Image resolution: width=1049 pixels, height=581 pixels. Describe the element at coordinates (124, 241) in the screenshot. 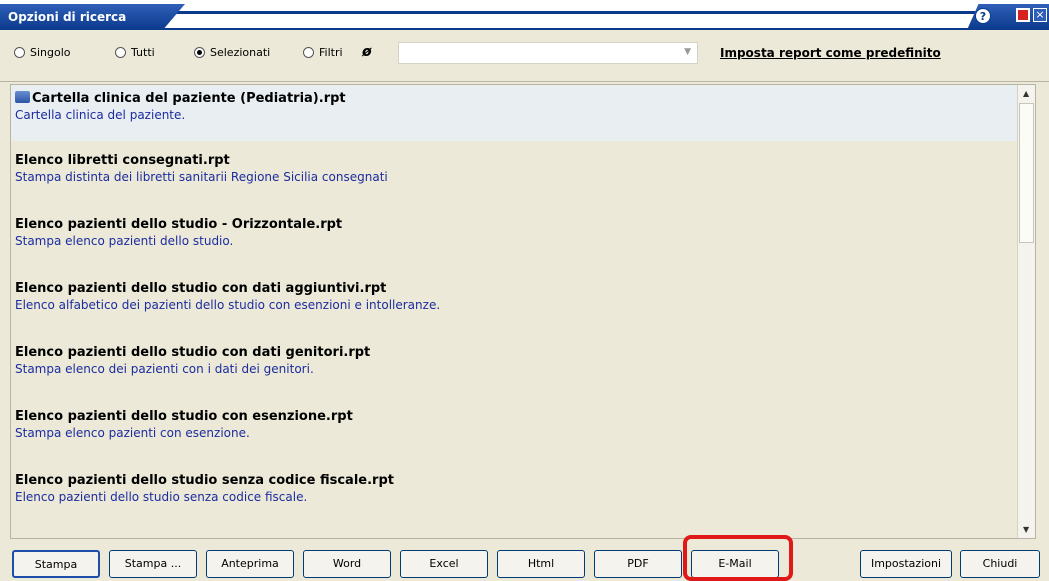

I see `report-desc: Stampa elenco pazienti dello studio.` at that location.